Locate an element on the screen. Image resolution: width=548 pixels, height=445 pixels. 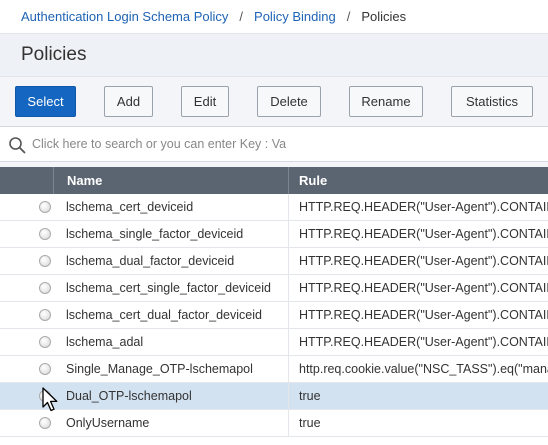
edit-button: Edit is located at coordinates (205, 101).